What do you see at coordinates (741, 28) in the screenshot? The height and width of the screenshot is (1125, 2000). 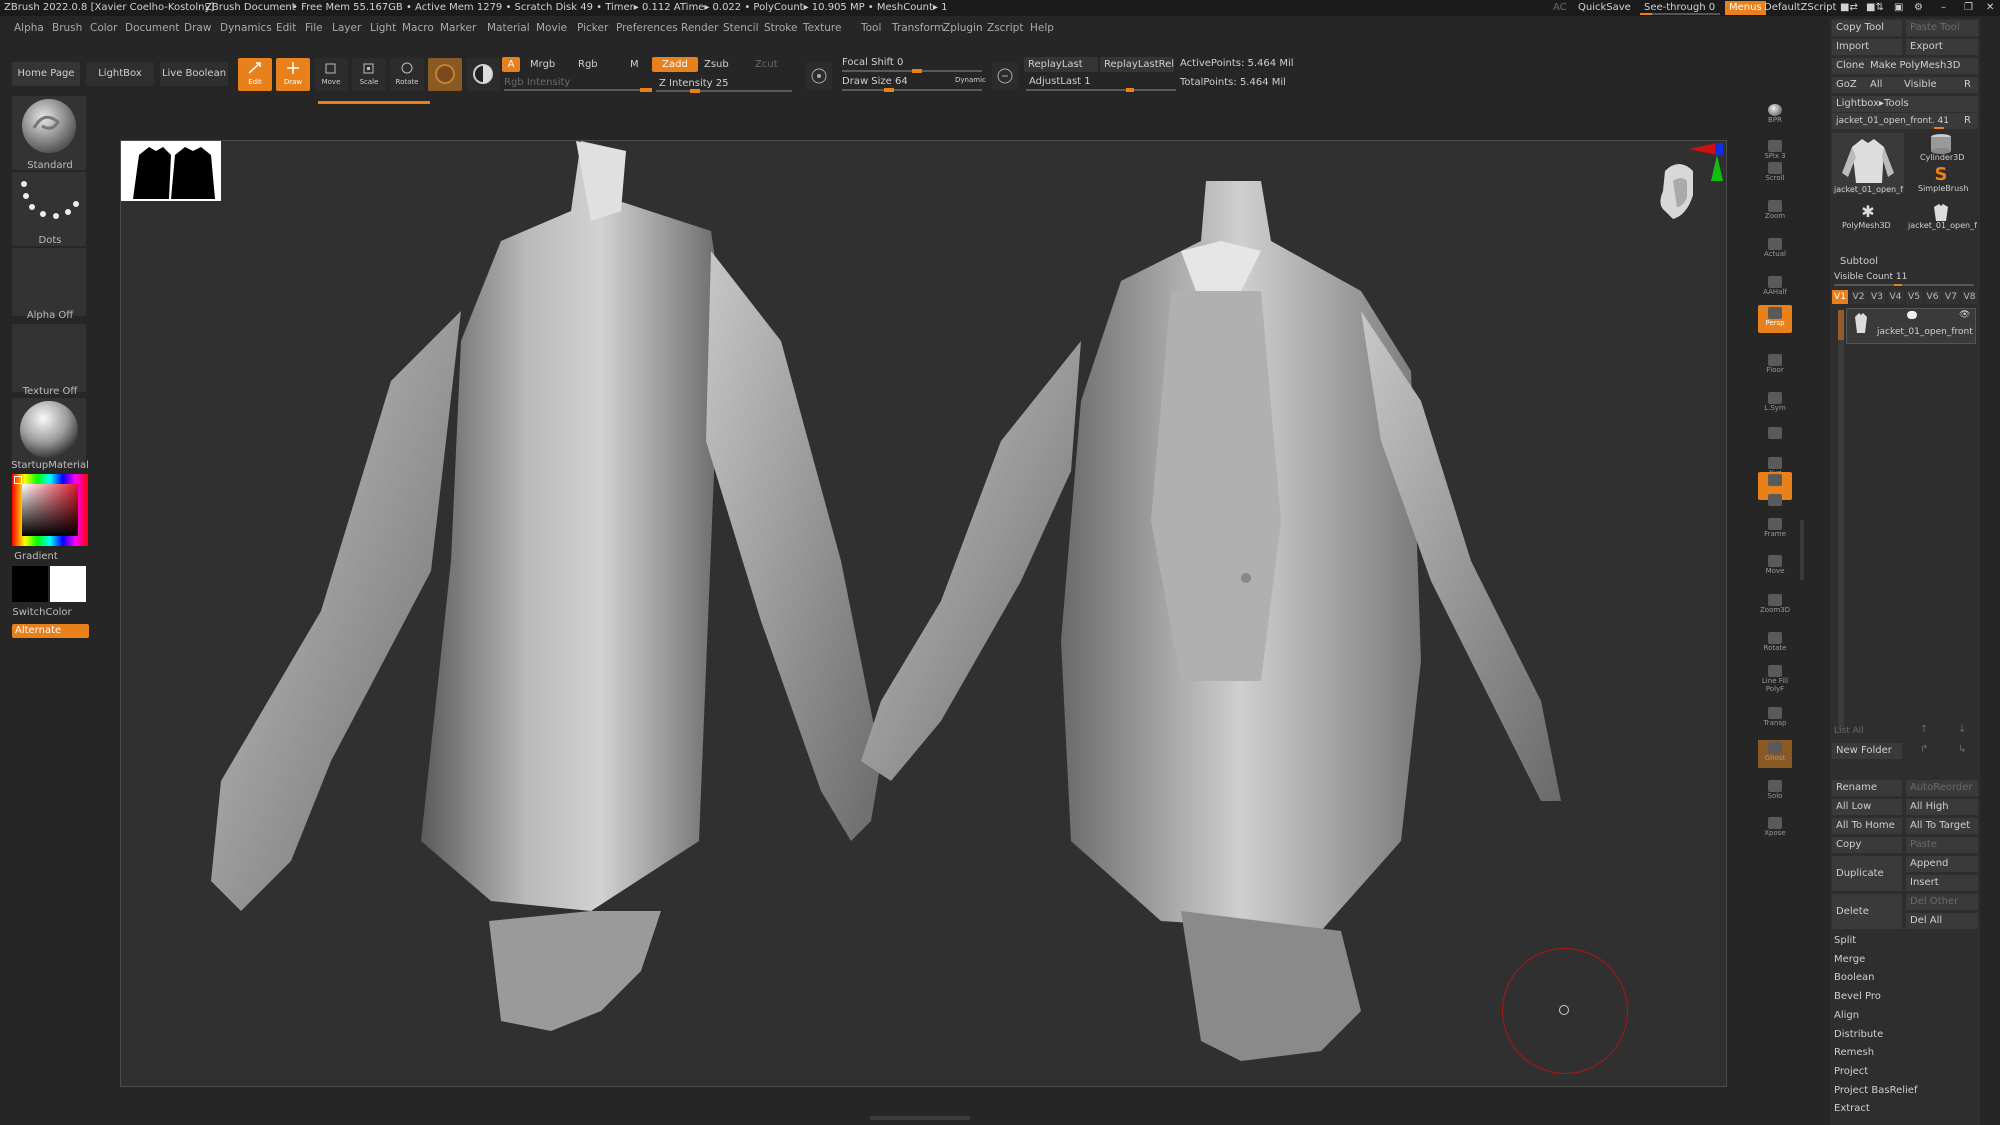 I see `menu-stencil: Stencil` at bounding box center [741, 28].